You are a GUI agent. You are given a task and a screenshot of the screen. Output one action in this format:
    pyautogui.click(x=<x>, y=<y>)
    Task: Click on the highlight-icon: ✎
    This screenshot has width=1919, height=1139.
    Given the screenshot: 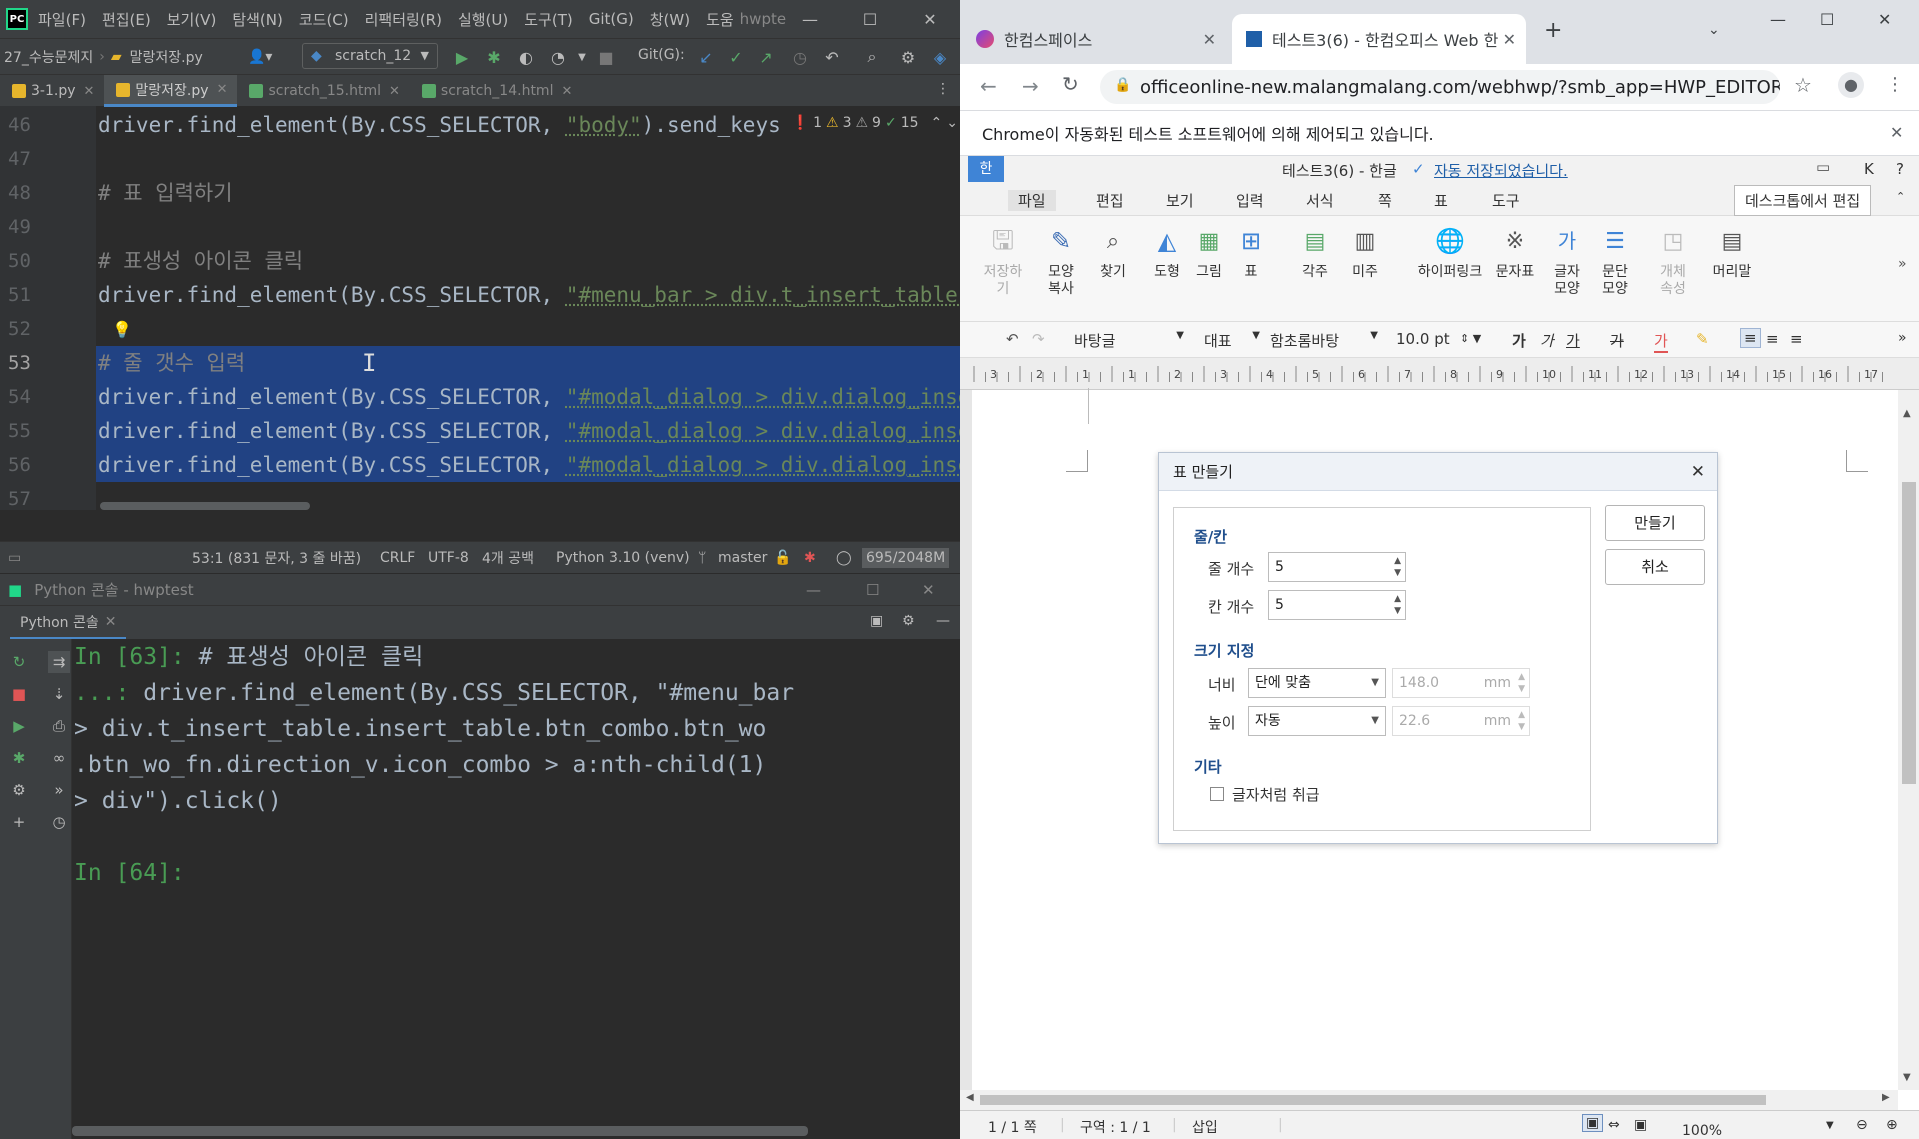 What is the action you would take?
    pyautogui.click(x=1702, y=339)
    